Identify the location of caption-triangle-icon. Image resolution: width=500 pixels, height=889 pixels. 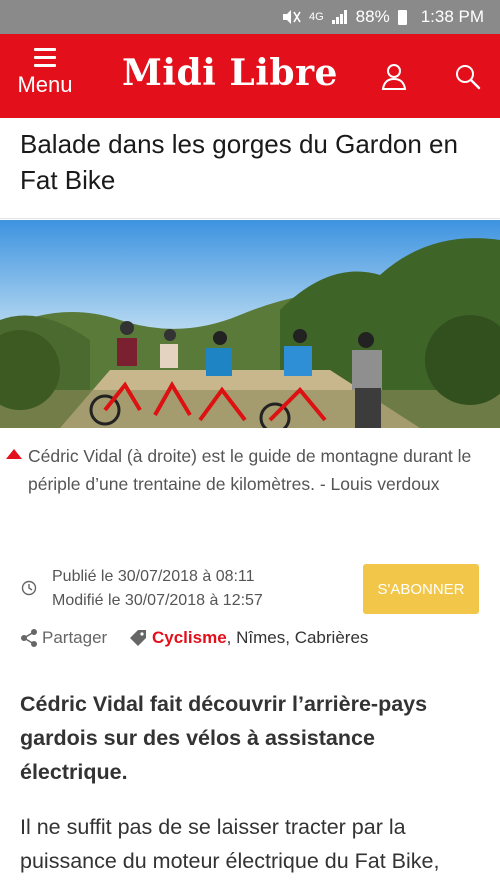
(14, 454).